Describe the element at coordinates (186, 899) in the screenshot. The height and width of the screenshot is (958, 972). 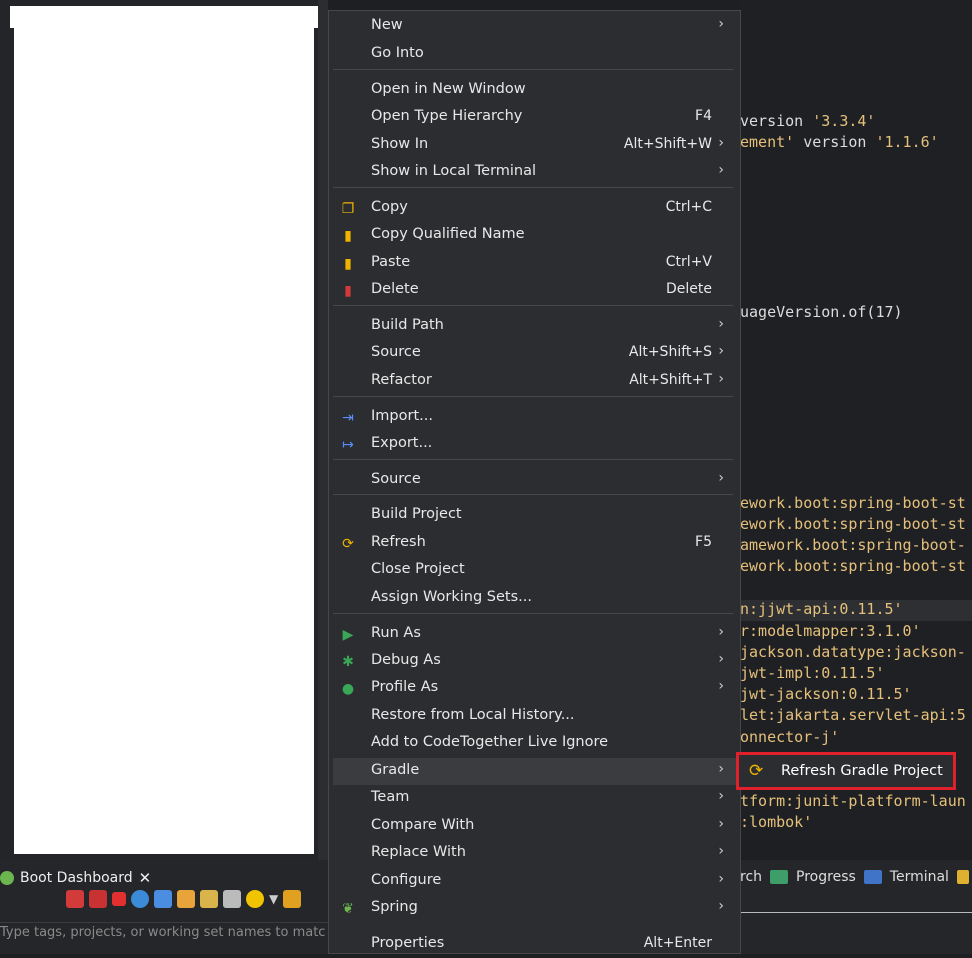
I see `link-icon` at that location.